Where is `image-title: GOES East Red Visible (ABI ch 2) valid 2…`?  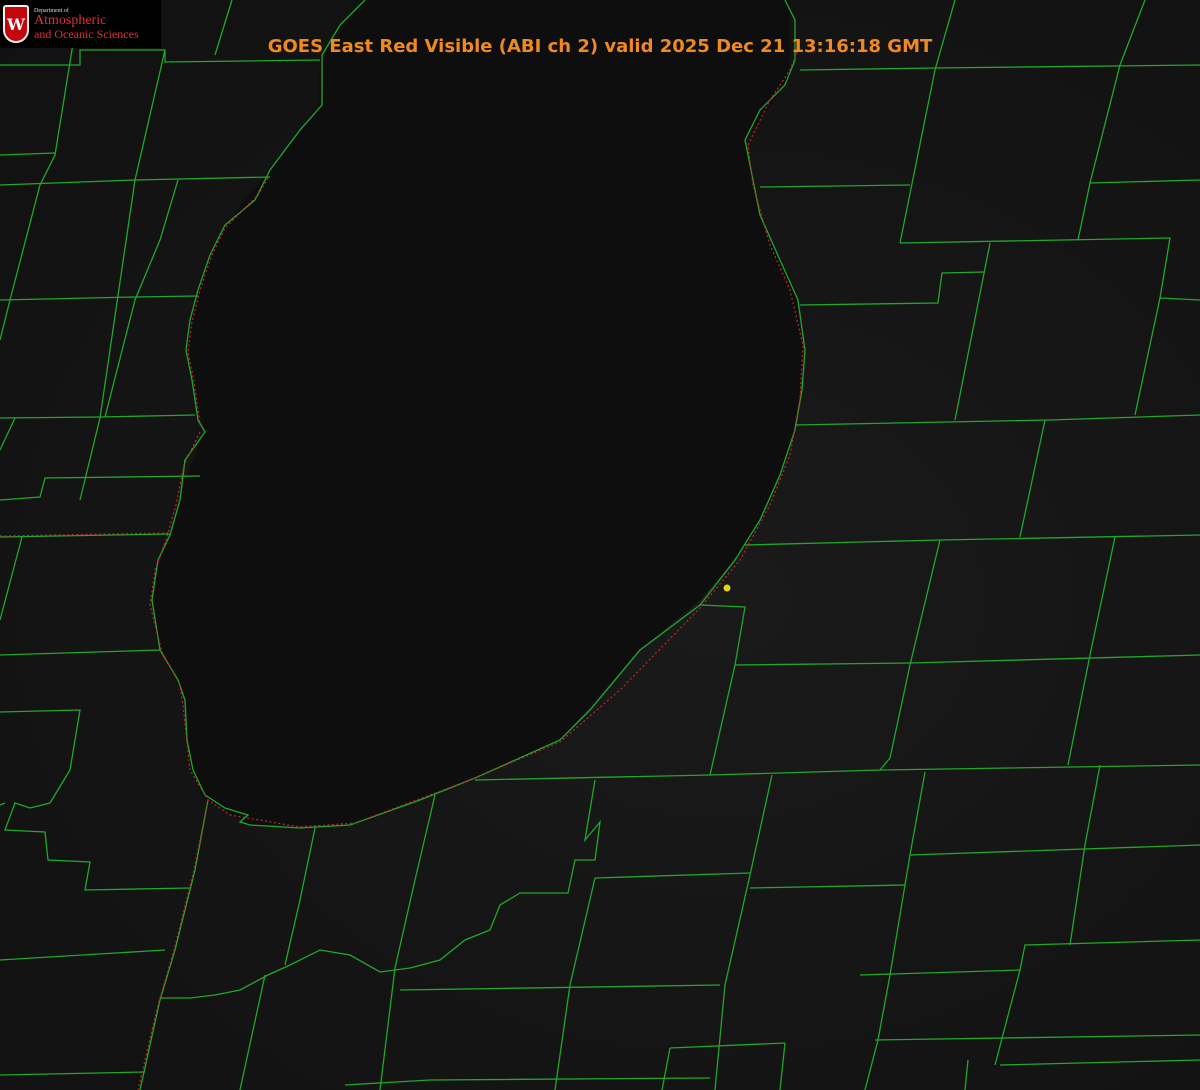
image-title: GOES East Red Visible (ABI ch 2) valid 2… is located at coordinates (600, 46).